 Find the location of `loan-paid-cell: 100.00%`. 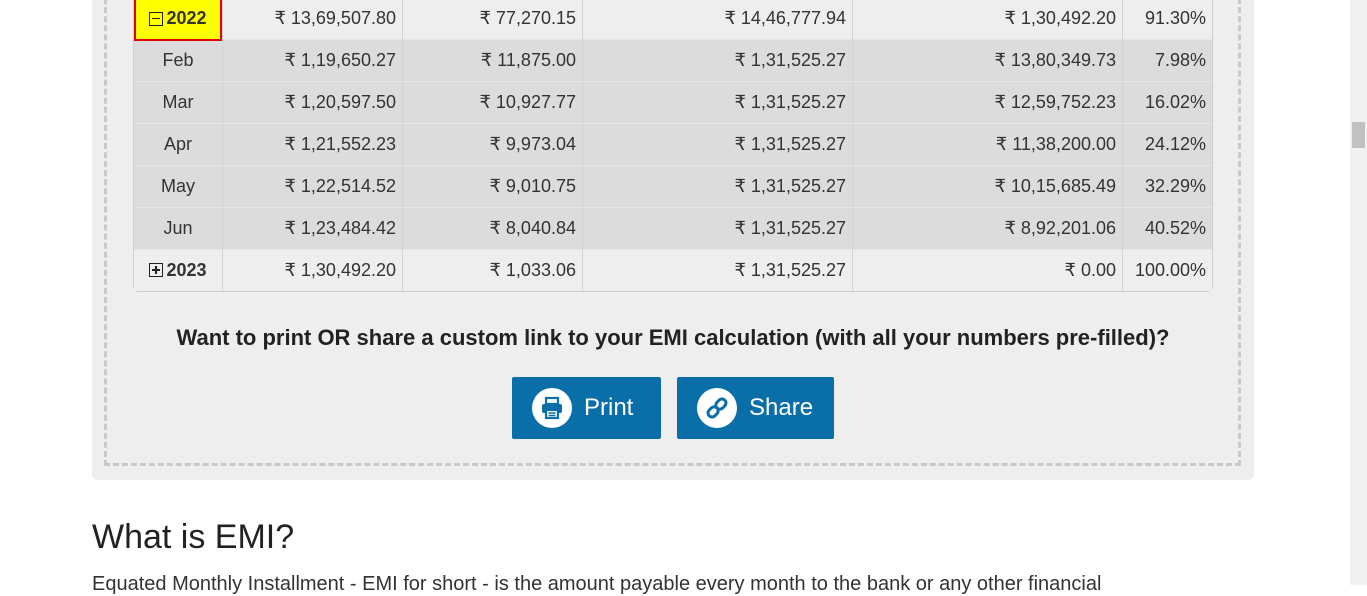

loan-paid-cell: 100.00% is located at coordinates (1167, 270).